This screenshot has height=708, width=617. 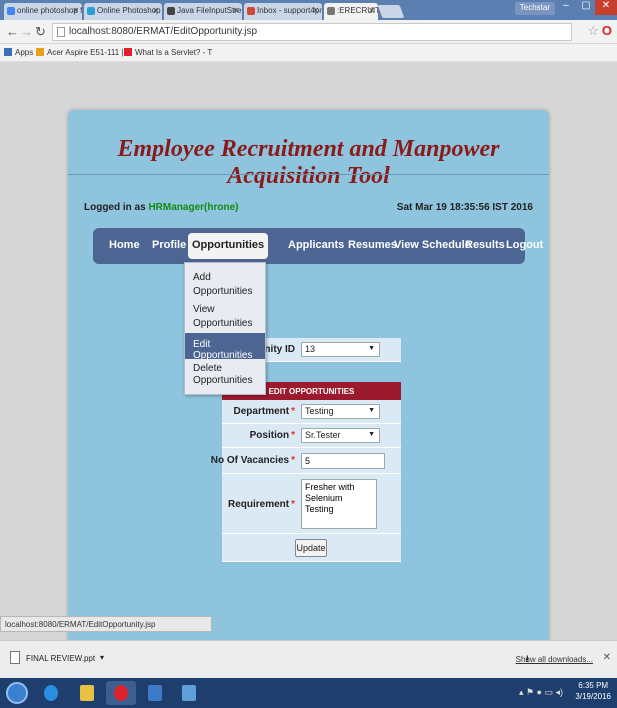 I want to click on position-select: Sr.Tester ▼, so click(x=340, y=435).